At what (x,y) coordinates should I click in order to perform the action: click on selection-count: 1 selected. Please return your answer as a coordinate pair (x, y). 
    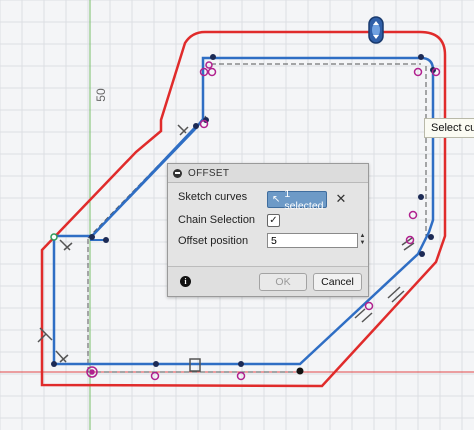
    Looking at the image, I should click on (304, 199).